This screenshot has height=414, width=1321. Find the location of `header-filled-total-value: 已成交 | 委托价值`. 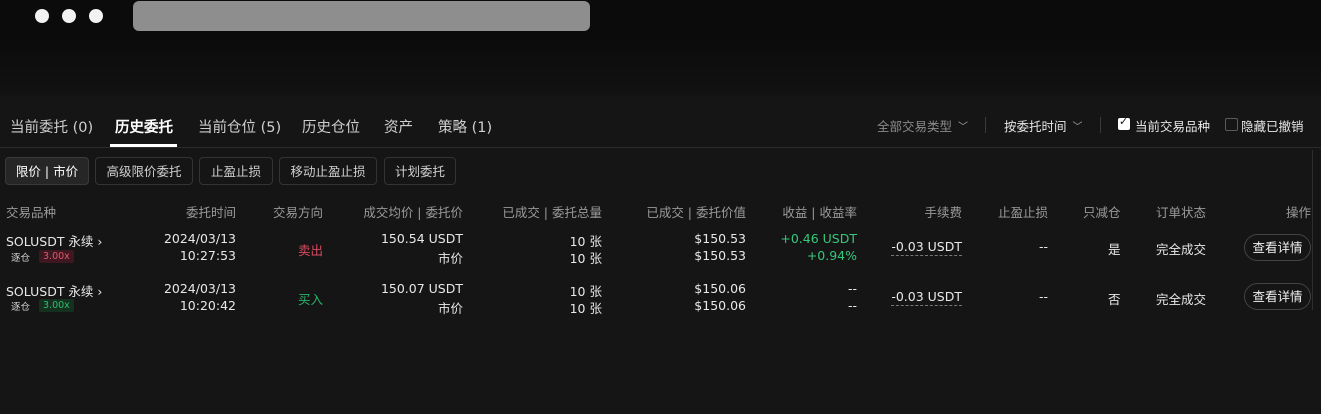

header-filled-total-value: 已成交 | 委托价值 is located at coordinates (696, 212).